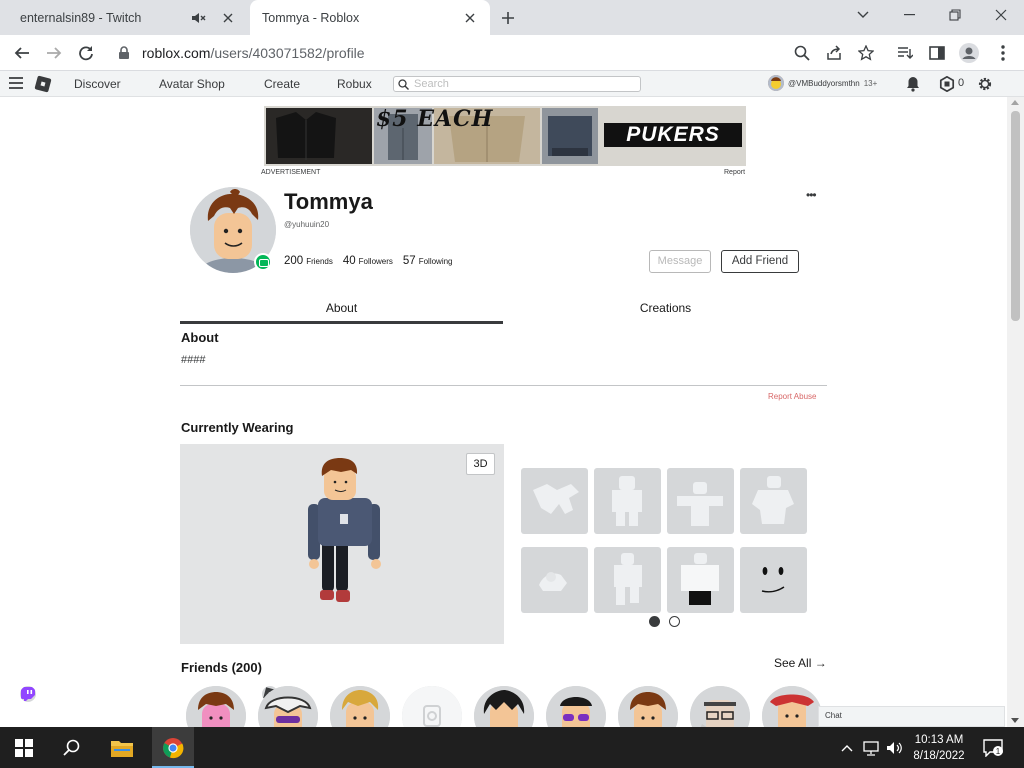  Describe the element at coordinates (993, 748) in the screenshot. I see `notification-center-icon: 1` at that location.